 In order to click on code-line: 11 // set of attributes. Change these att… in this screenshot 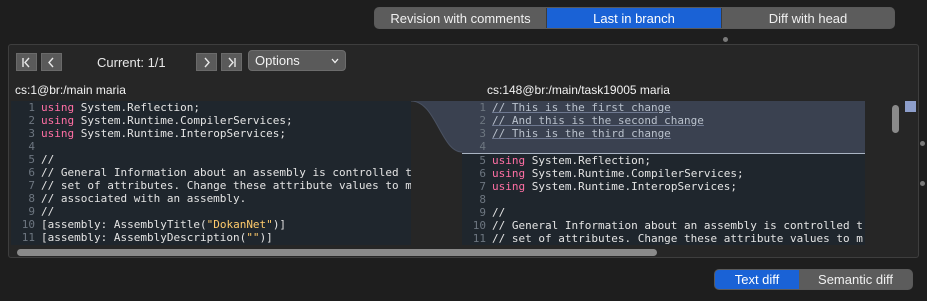, I will do `click(663, 238)`.